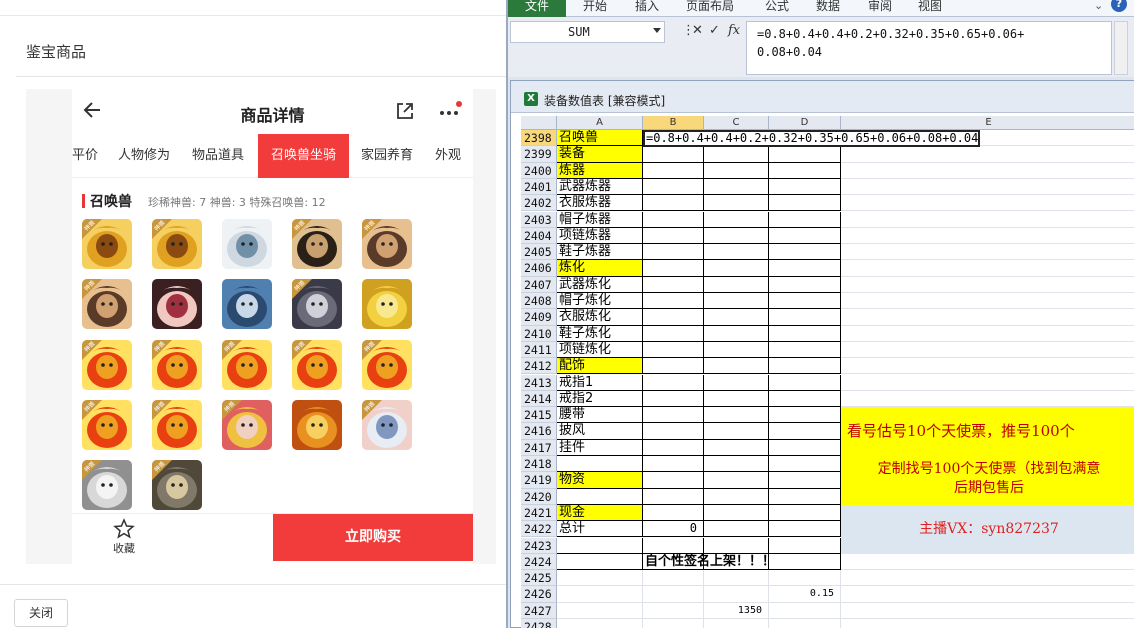 The image size is (1134, 628). I want to click on maiden-pet-icon, so click(177, 304).